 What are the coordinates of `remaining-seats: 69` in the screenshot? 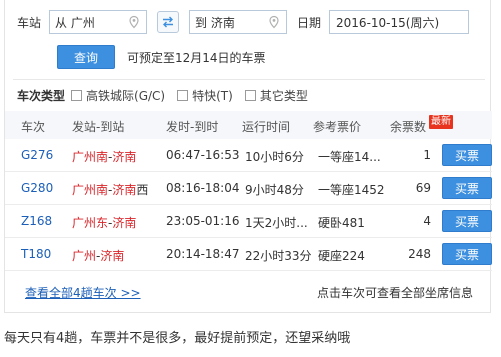 It's located at (423, 188).